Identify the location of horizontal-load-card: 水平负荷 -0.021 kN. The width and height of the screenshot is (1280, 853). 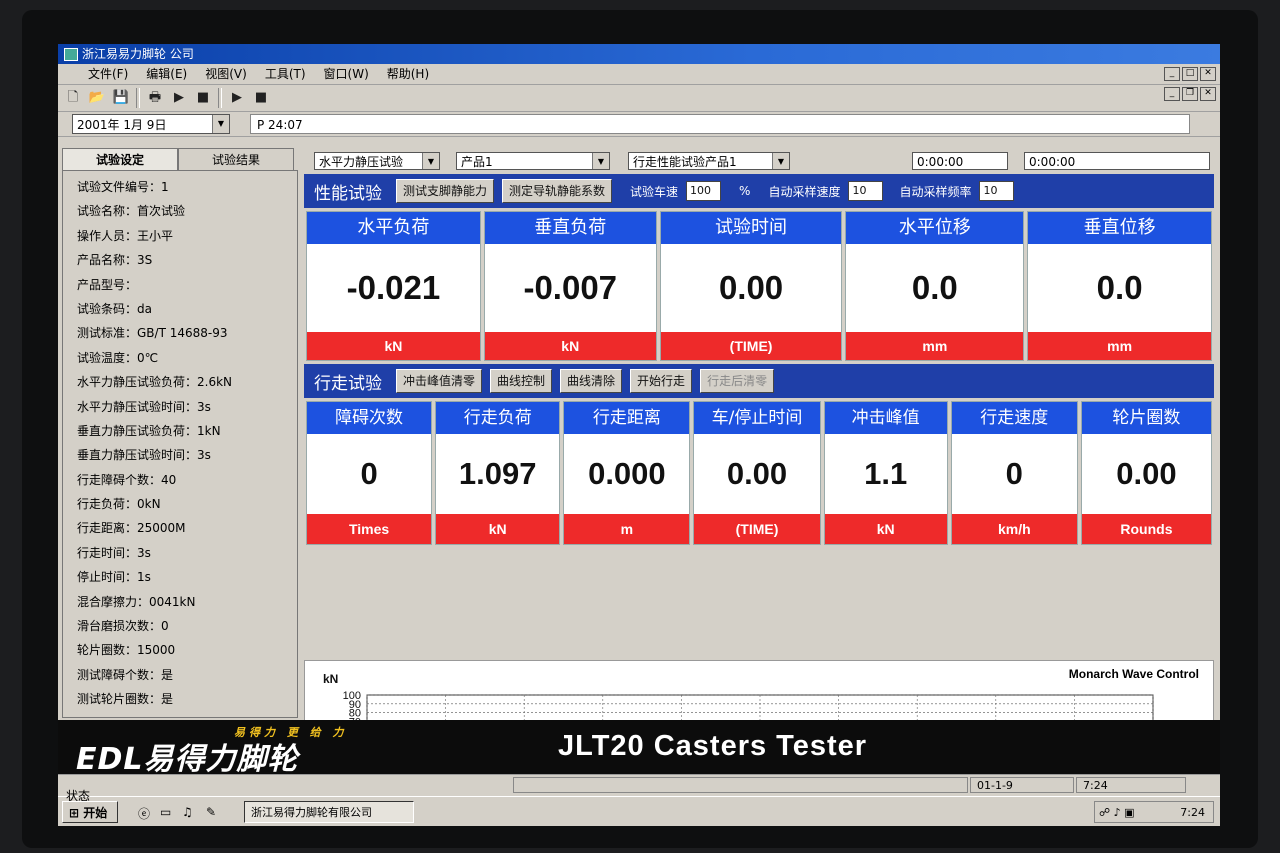
(393, 286).